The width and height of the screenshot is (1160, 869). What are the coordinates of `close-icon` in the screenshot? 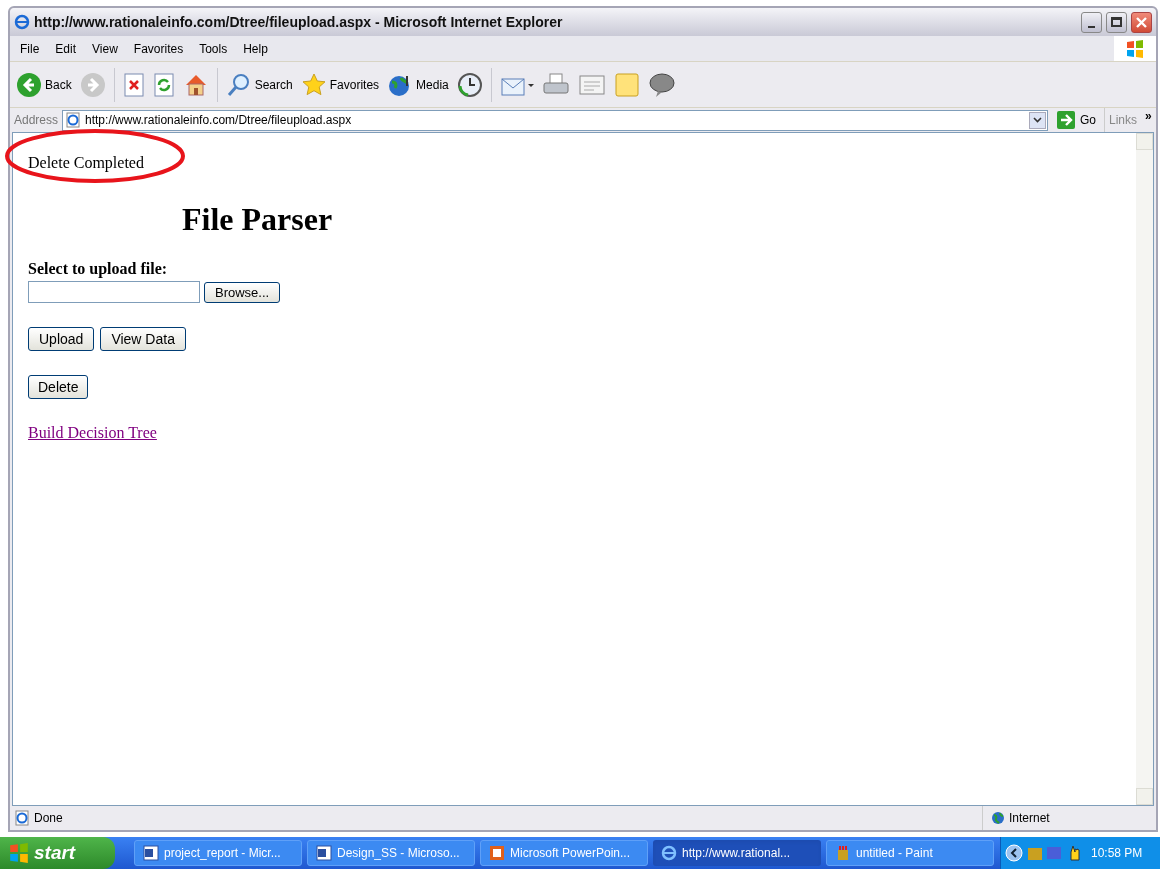 It's located at (1141, 22).